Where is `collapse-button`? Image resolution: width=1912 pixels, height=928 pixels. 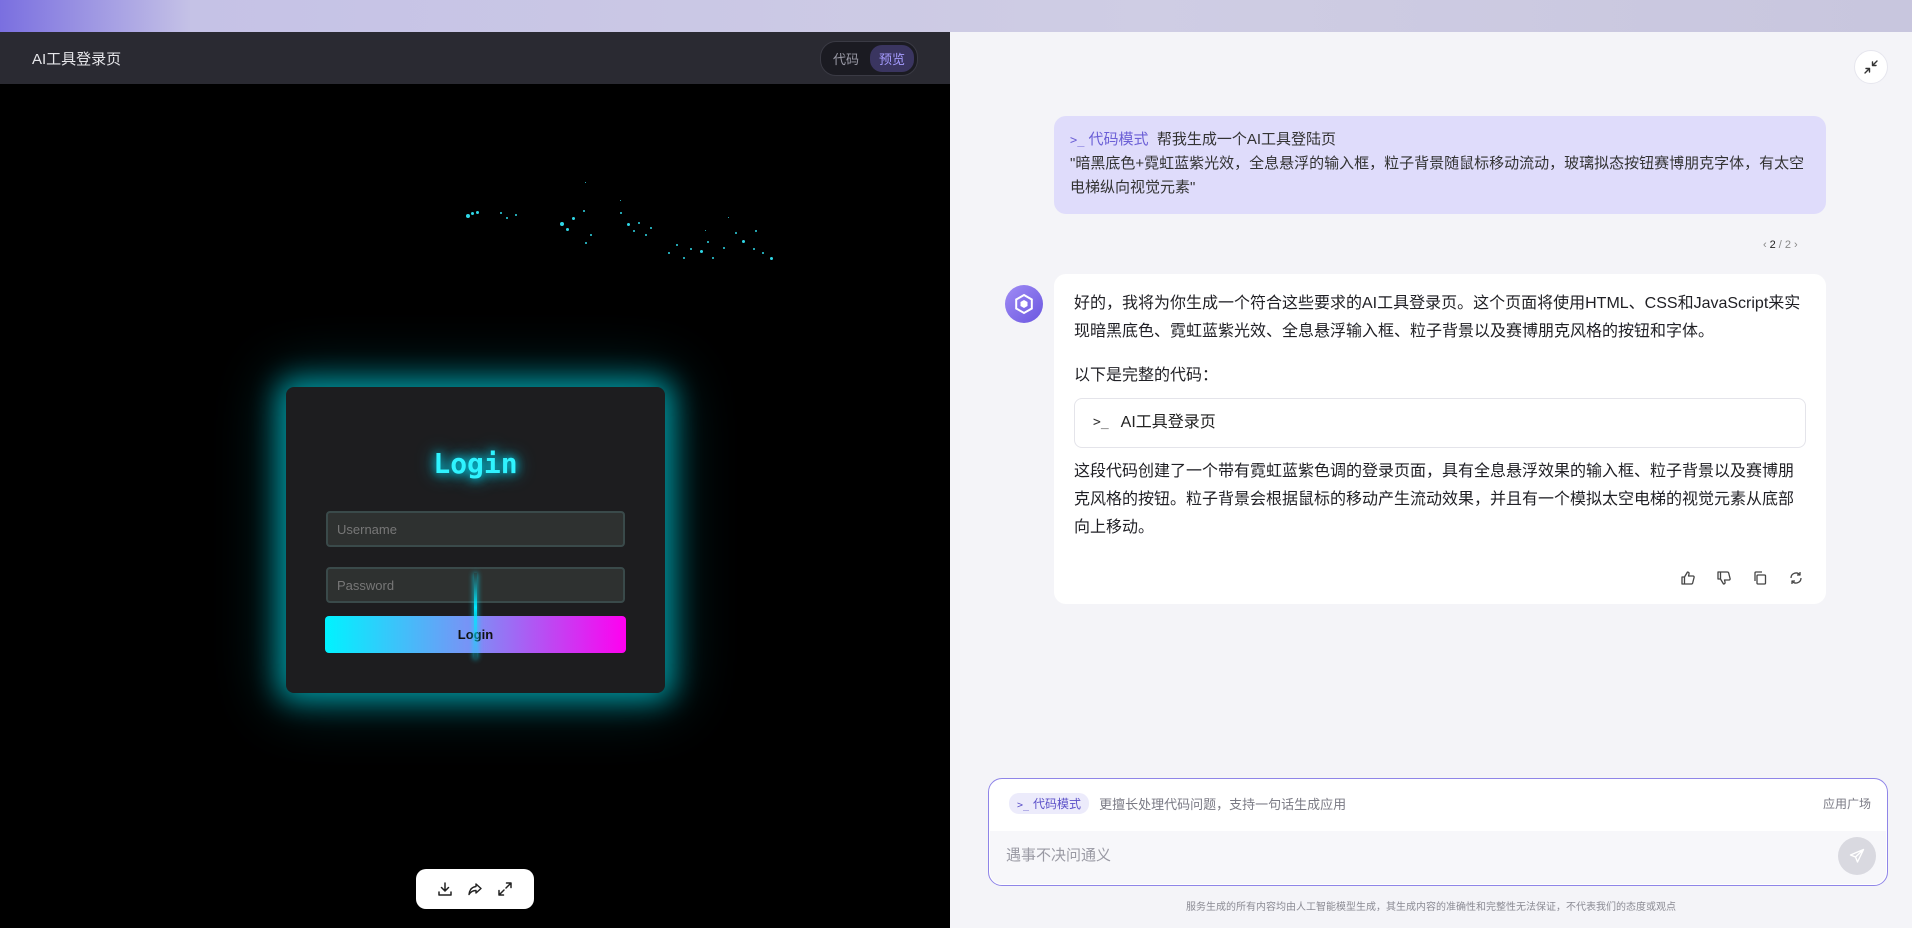 collapse-button is located at coordinates (1871, 67).